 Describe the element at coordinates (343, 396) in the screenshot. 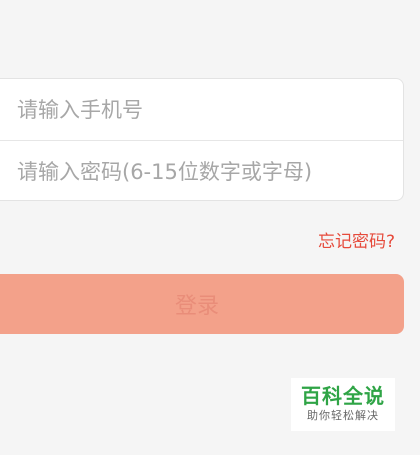

I see `watermark-title: 百科全说` at that location.